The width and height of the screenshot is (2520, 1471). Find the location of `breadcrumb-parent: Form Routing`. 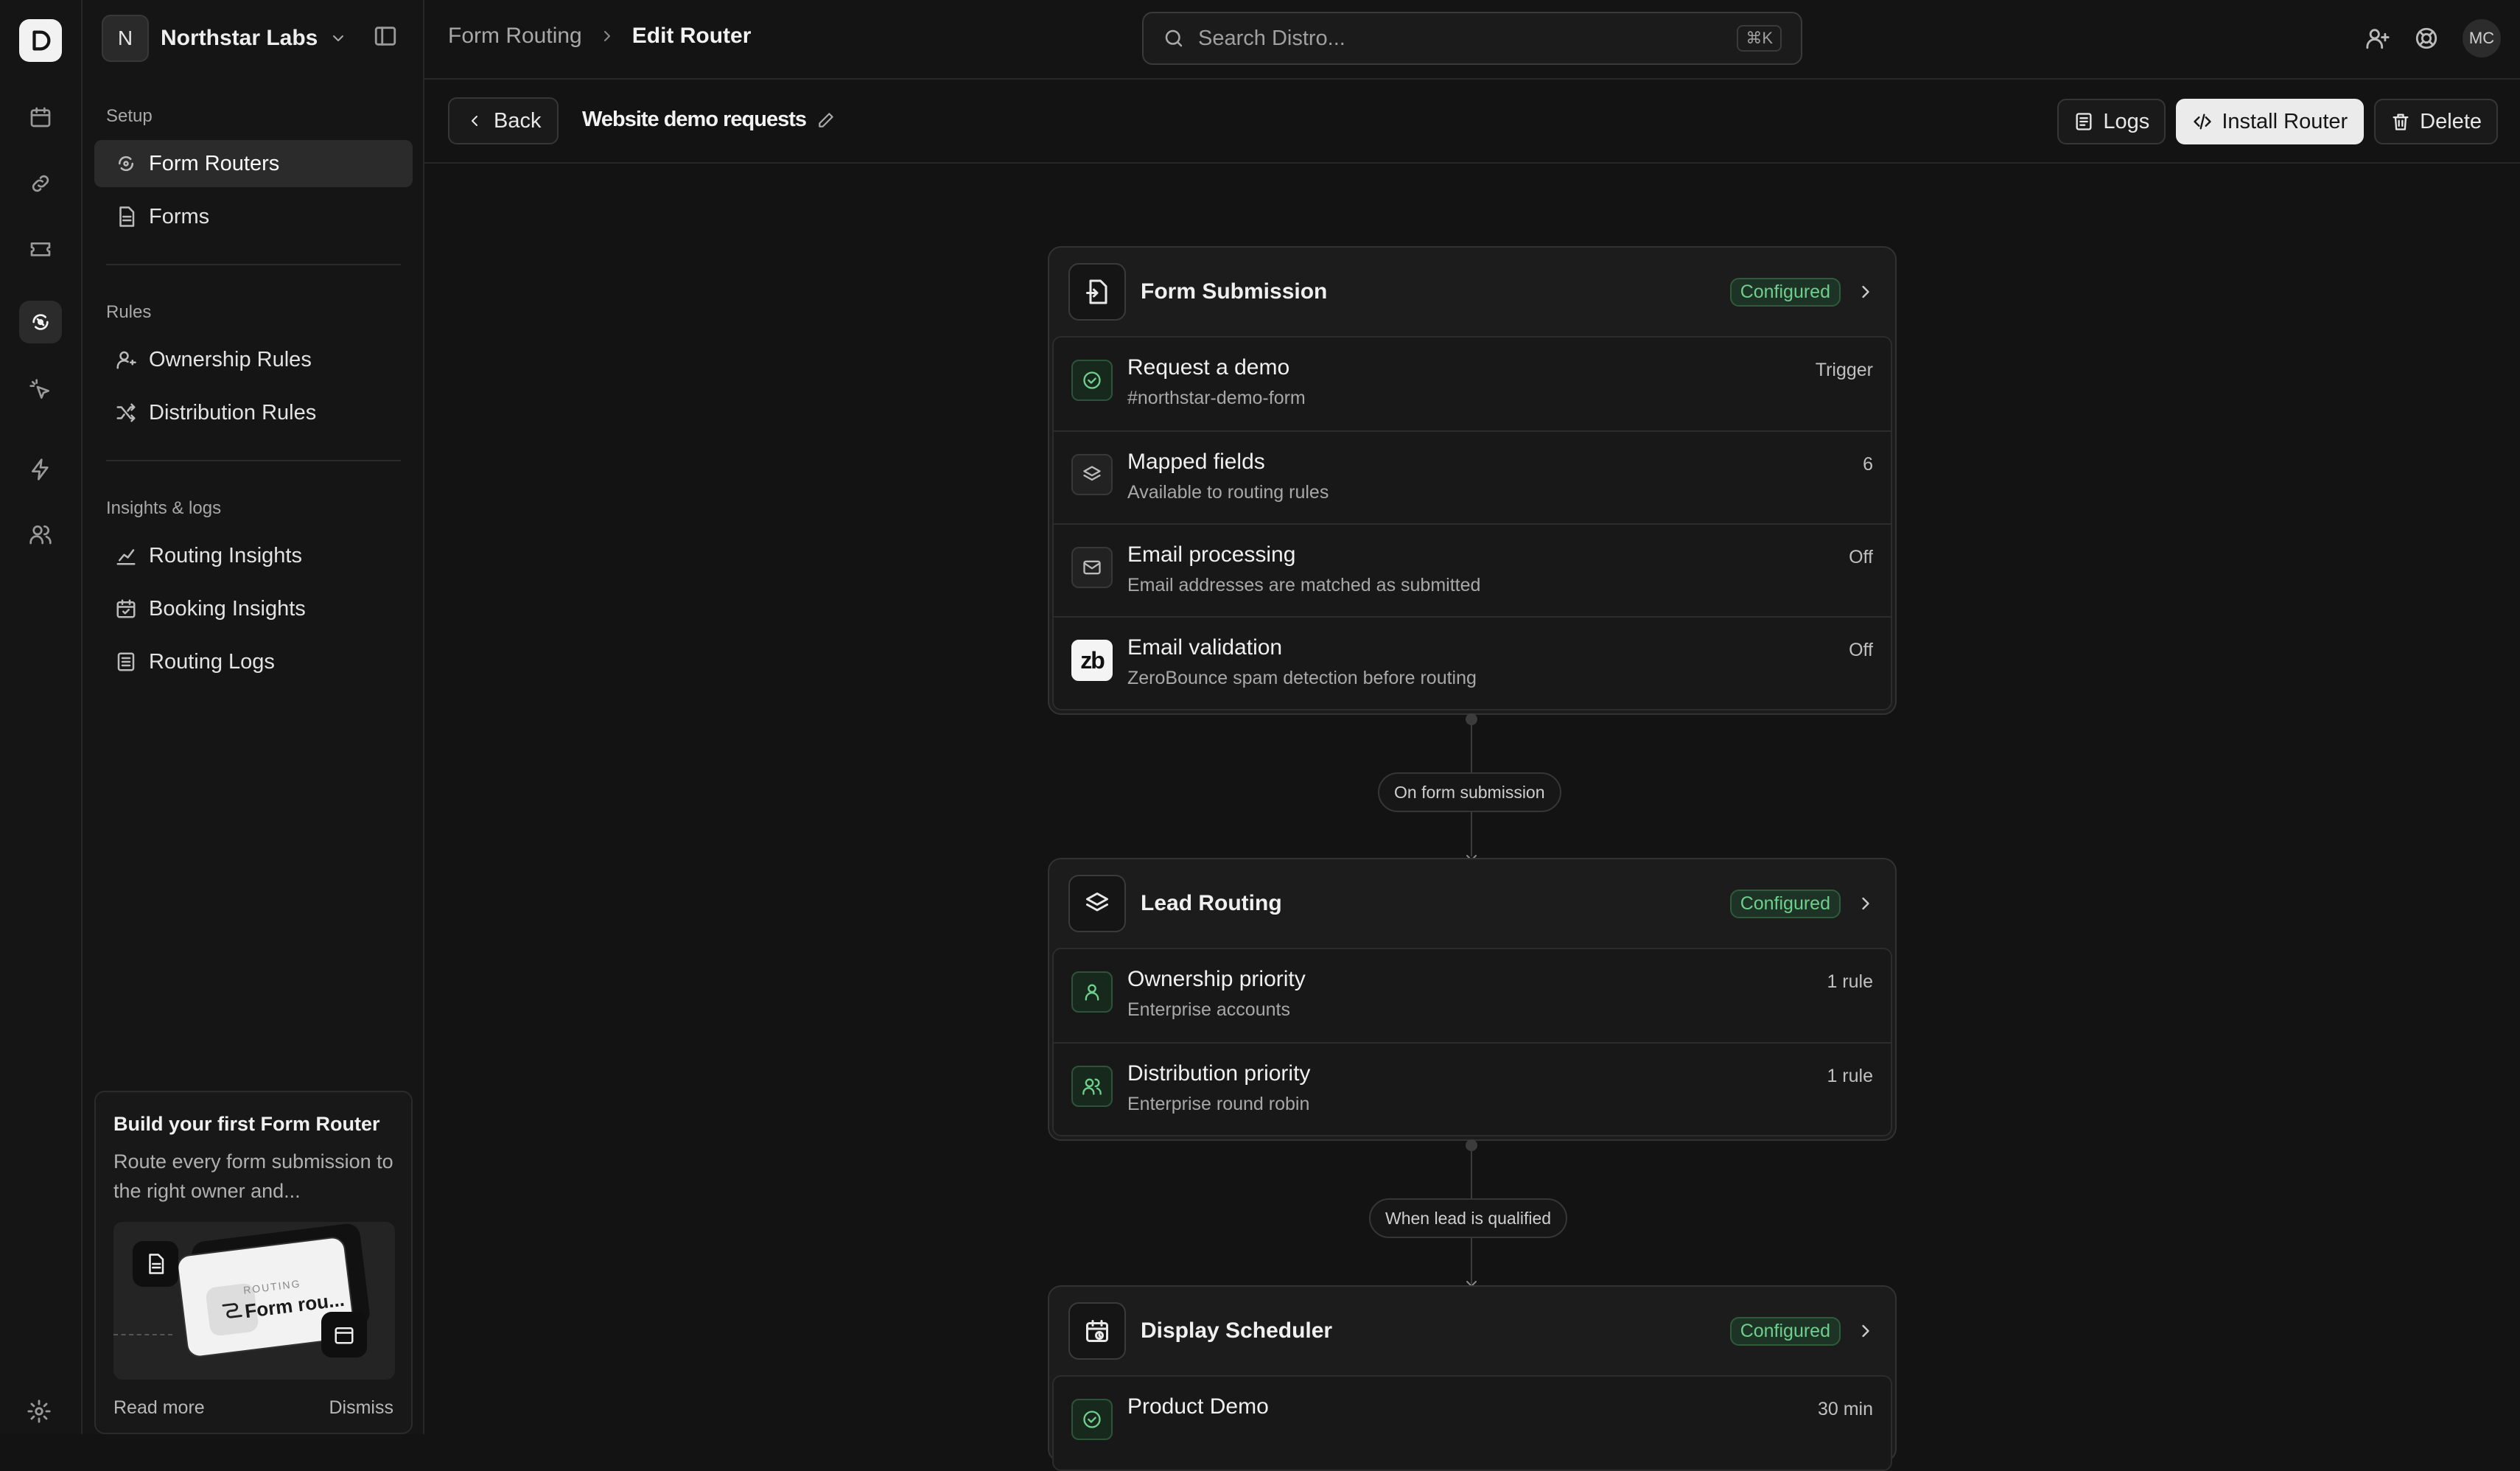

breadcrumb-parent: Form Routing is located at coordinates (515, 36).